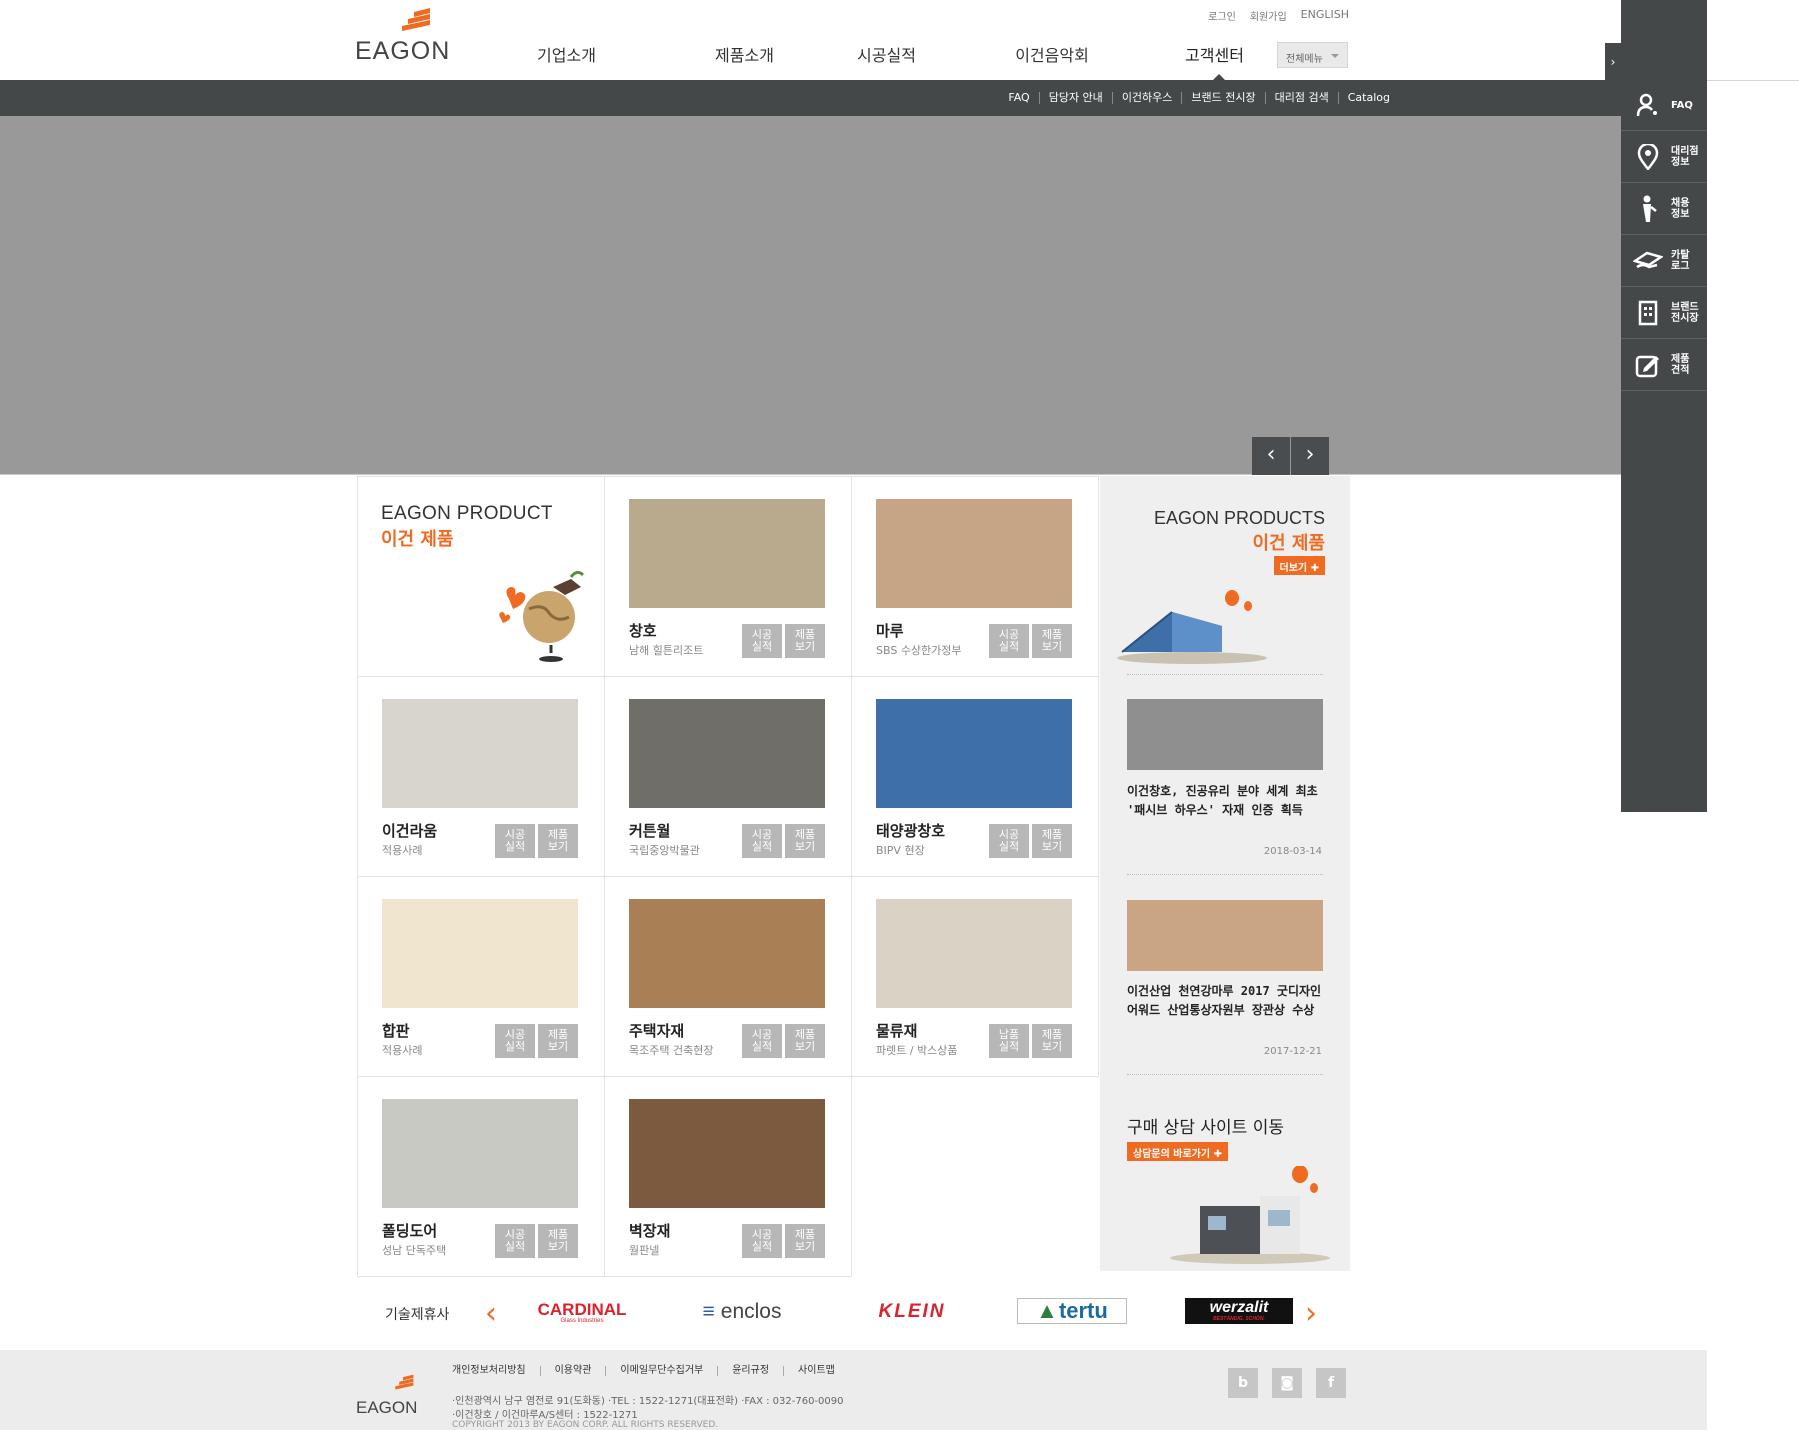  I want to click on rail-item-showroom: 브랜드 전시장, so click(1664, 313).